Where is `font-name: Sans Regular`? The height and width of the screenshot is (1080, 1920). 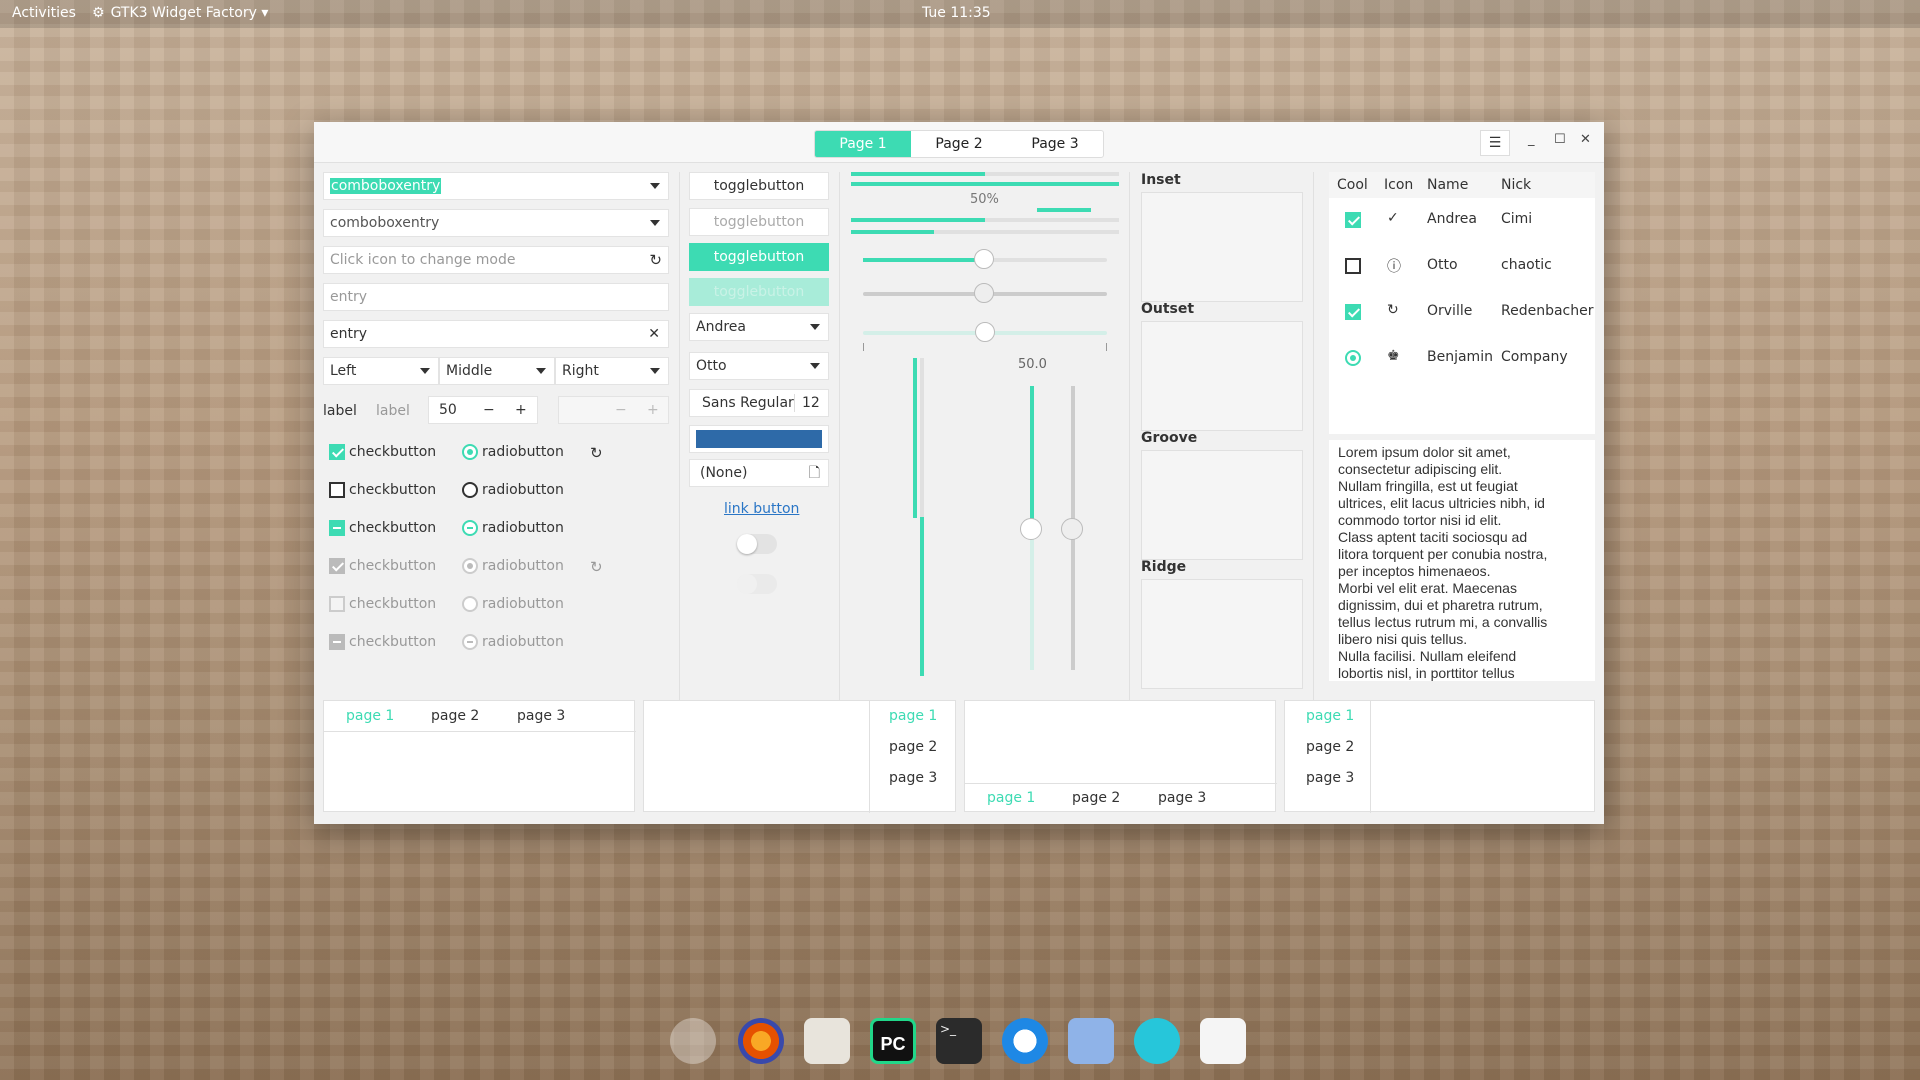 font-name: Sans Regular is located at coordinates (748, 403).